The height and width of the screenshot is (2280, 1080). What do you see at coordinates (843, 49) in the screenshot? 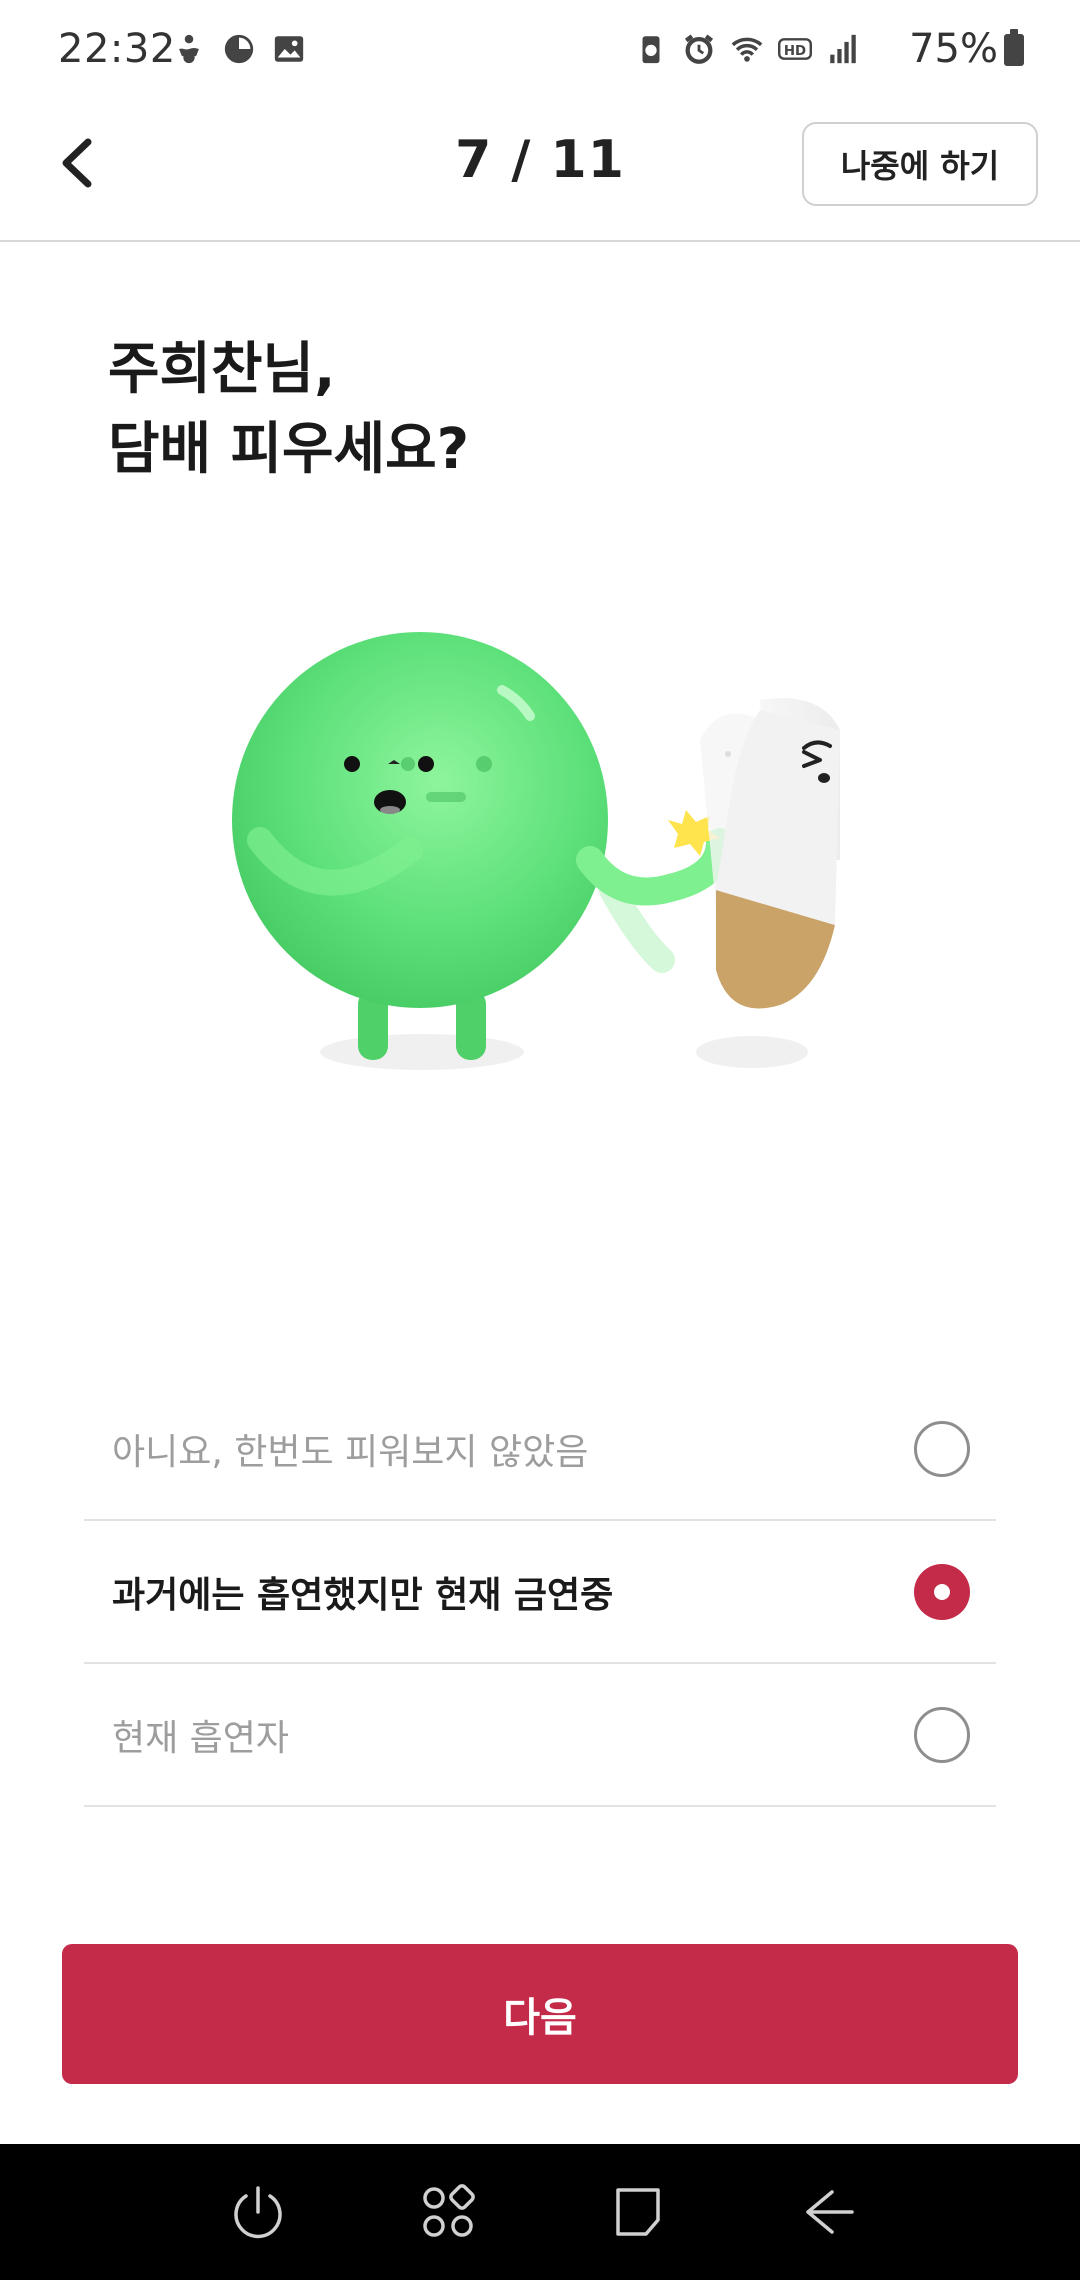
I see `signal-icon` at bounding box center [843, 49].